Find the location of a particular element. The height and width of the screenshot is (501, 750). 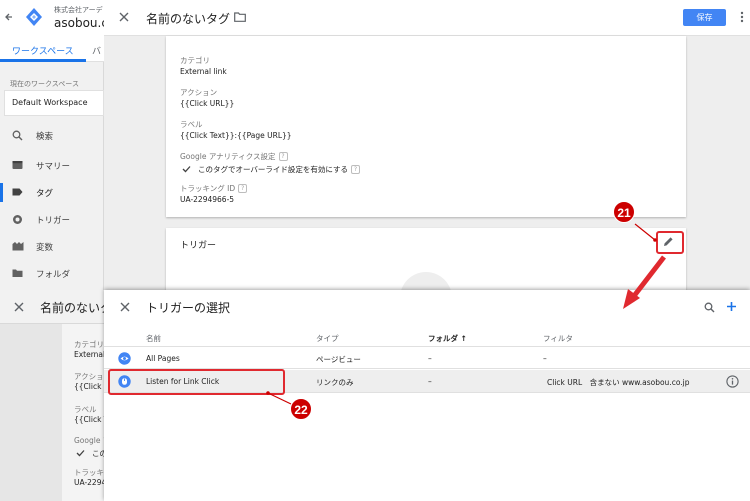

step-badge-21: 21 is located at coordinates (624, 212).